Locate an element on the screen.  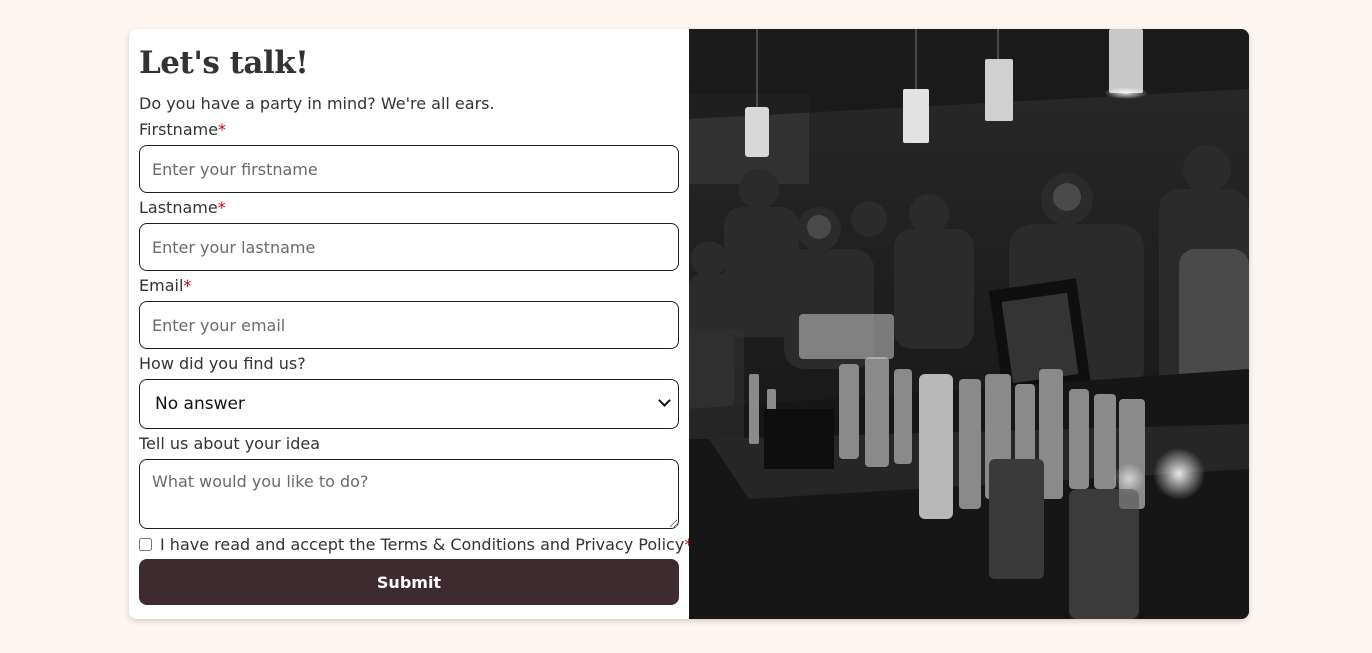
source-select: No answer is located at coordinates (409, 404).